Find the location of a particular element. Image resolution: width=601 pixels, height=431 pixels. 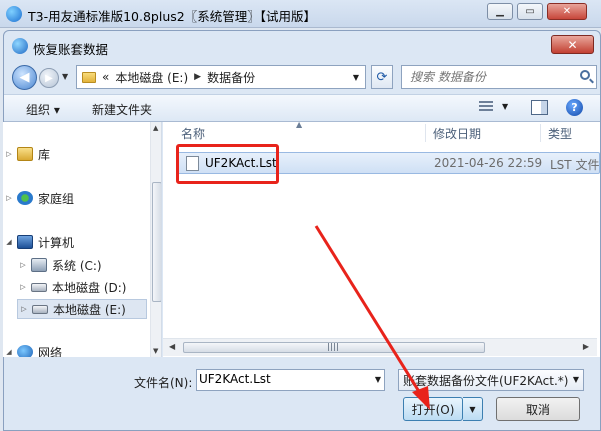

scroll-left-icon: ◀ is located at coordinates (172, 346).